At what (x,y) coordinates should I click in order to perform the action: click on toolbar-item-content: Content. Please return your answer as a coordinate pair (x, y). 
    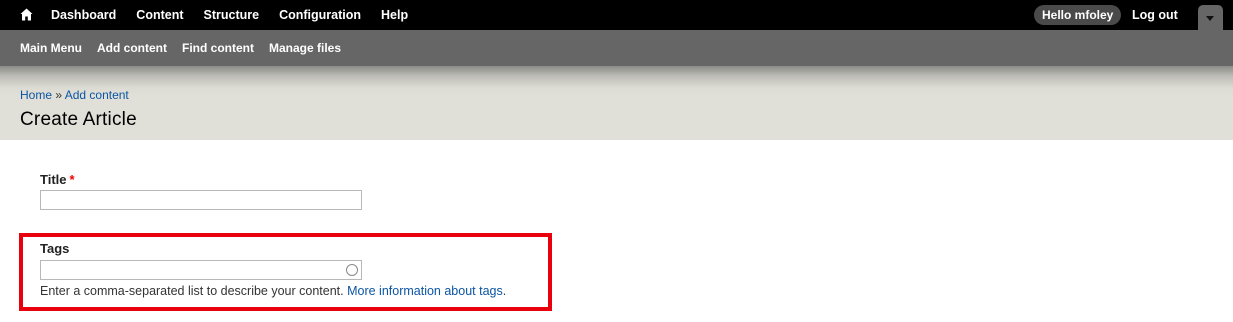
    Looking at the image, I should click on (159, 15).